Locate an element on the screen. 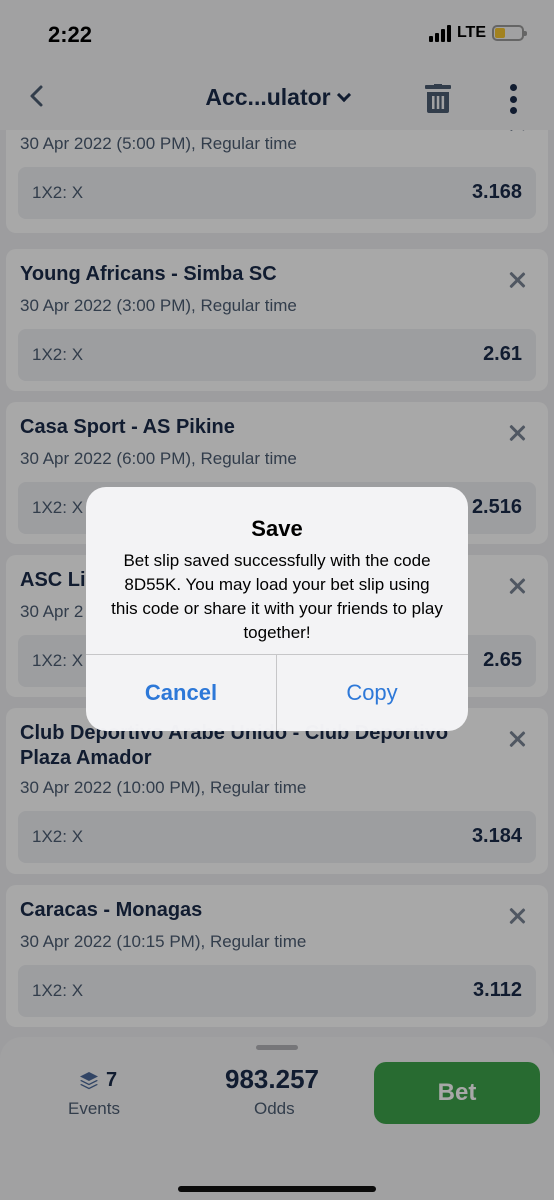  cancel-button: Cancel is located at coordinates (181, 693).